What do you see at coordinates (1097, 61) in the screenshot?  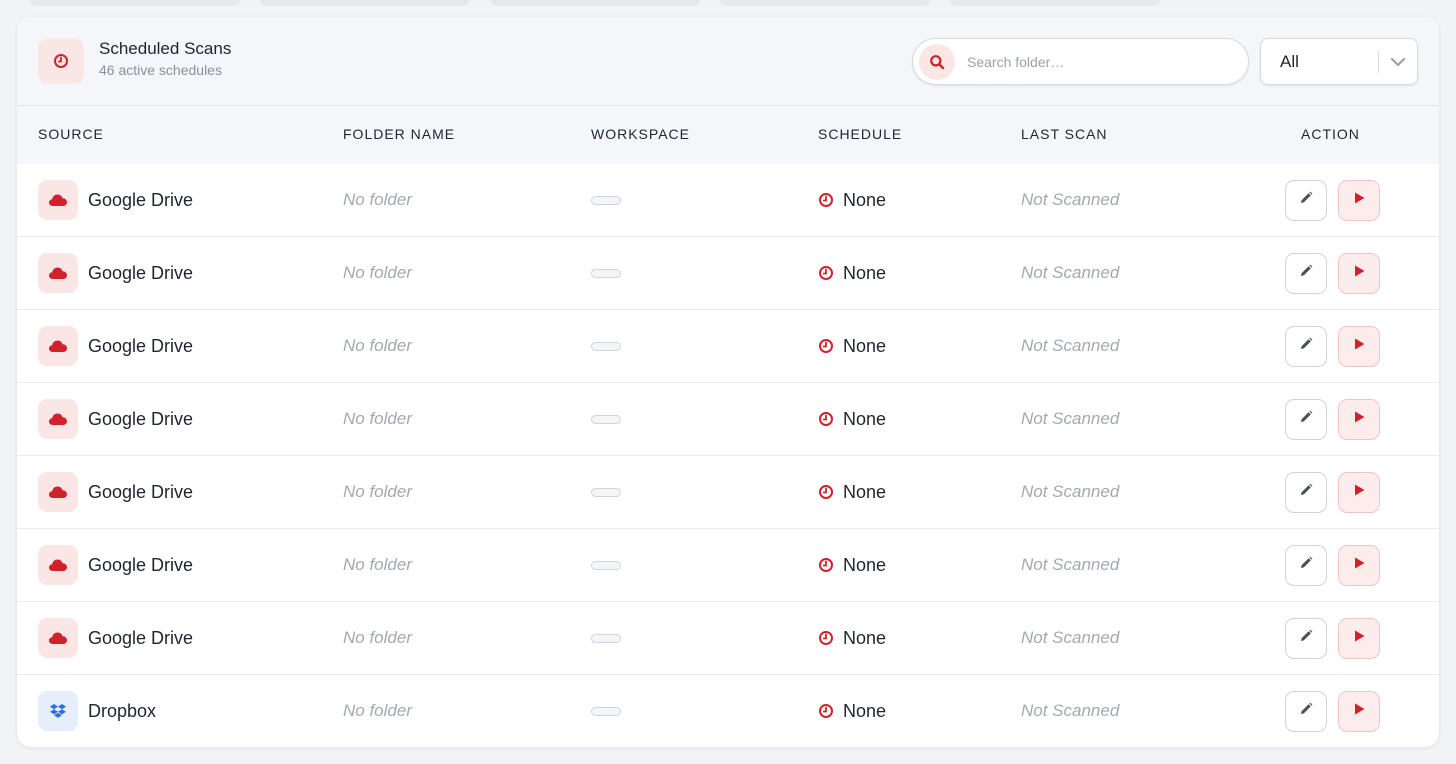 I see `search-input` at bounding box center [1097, 61].